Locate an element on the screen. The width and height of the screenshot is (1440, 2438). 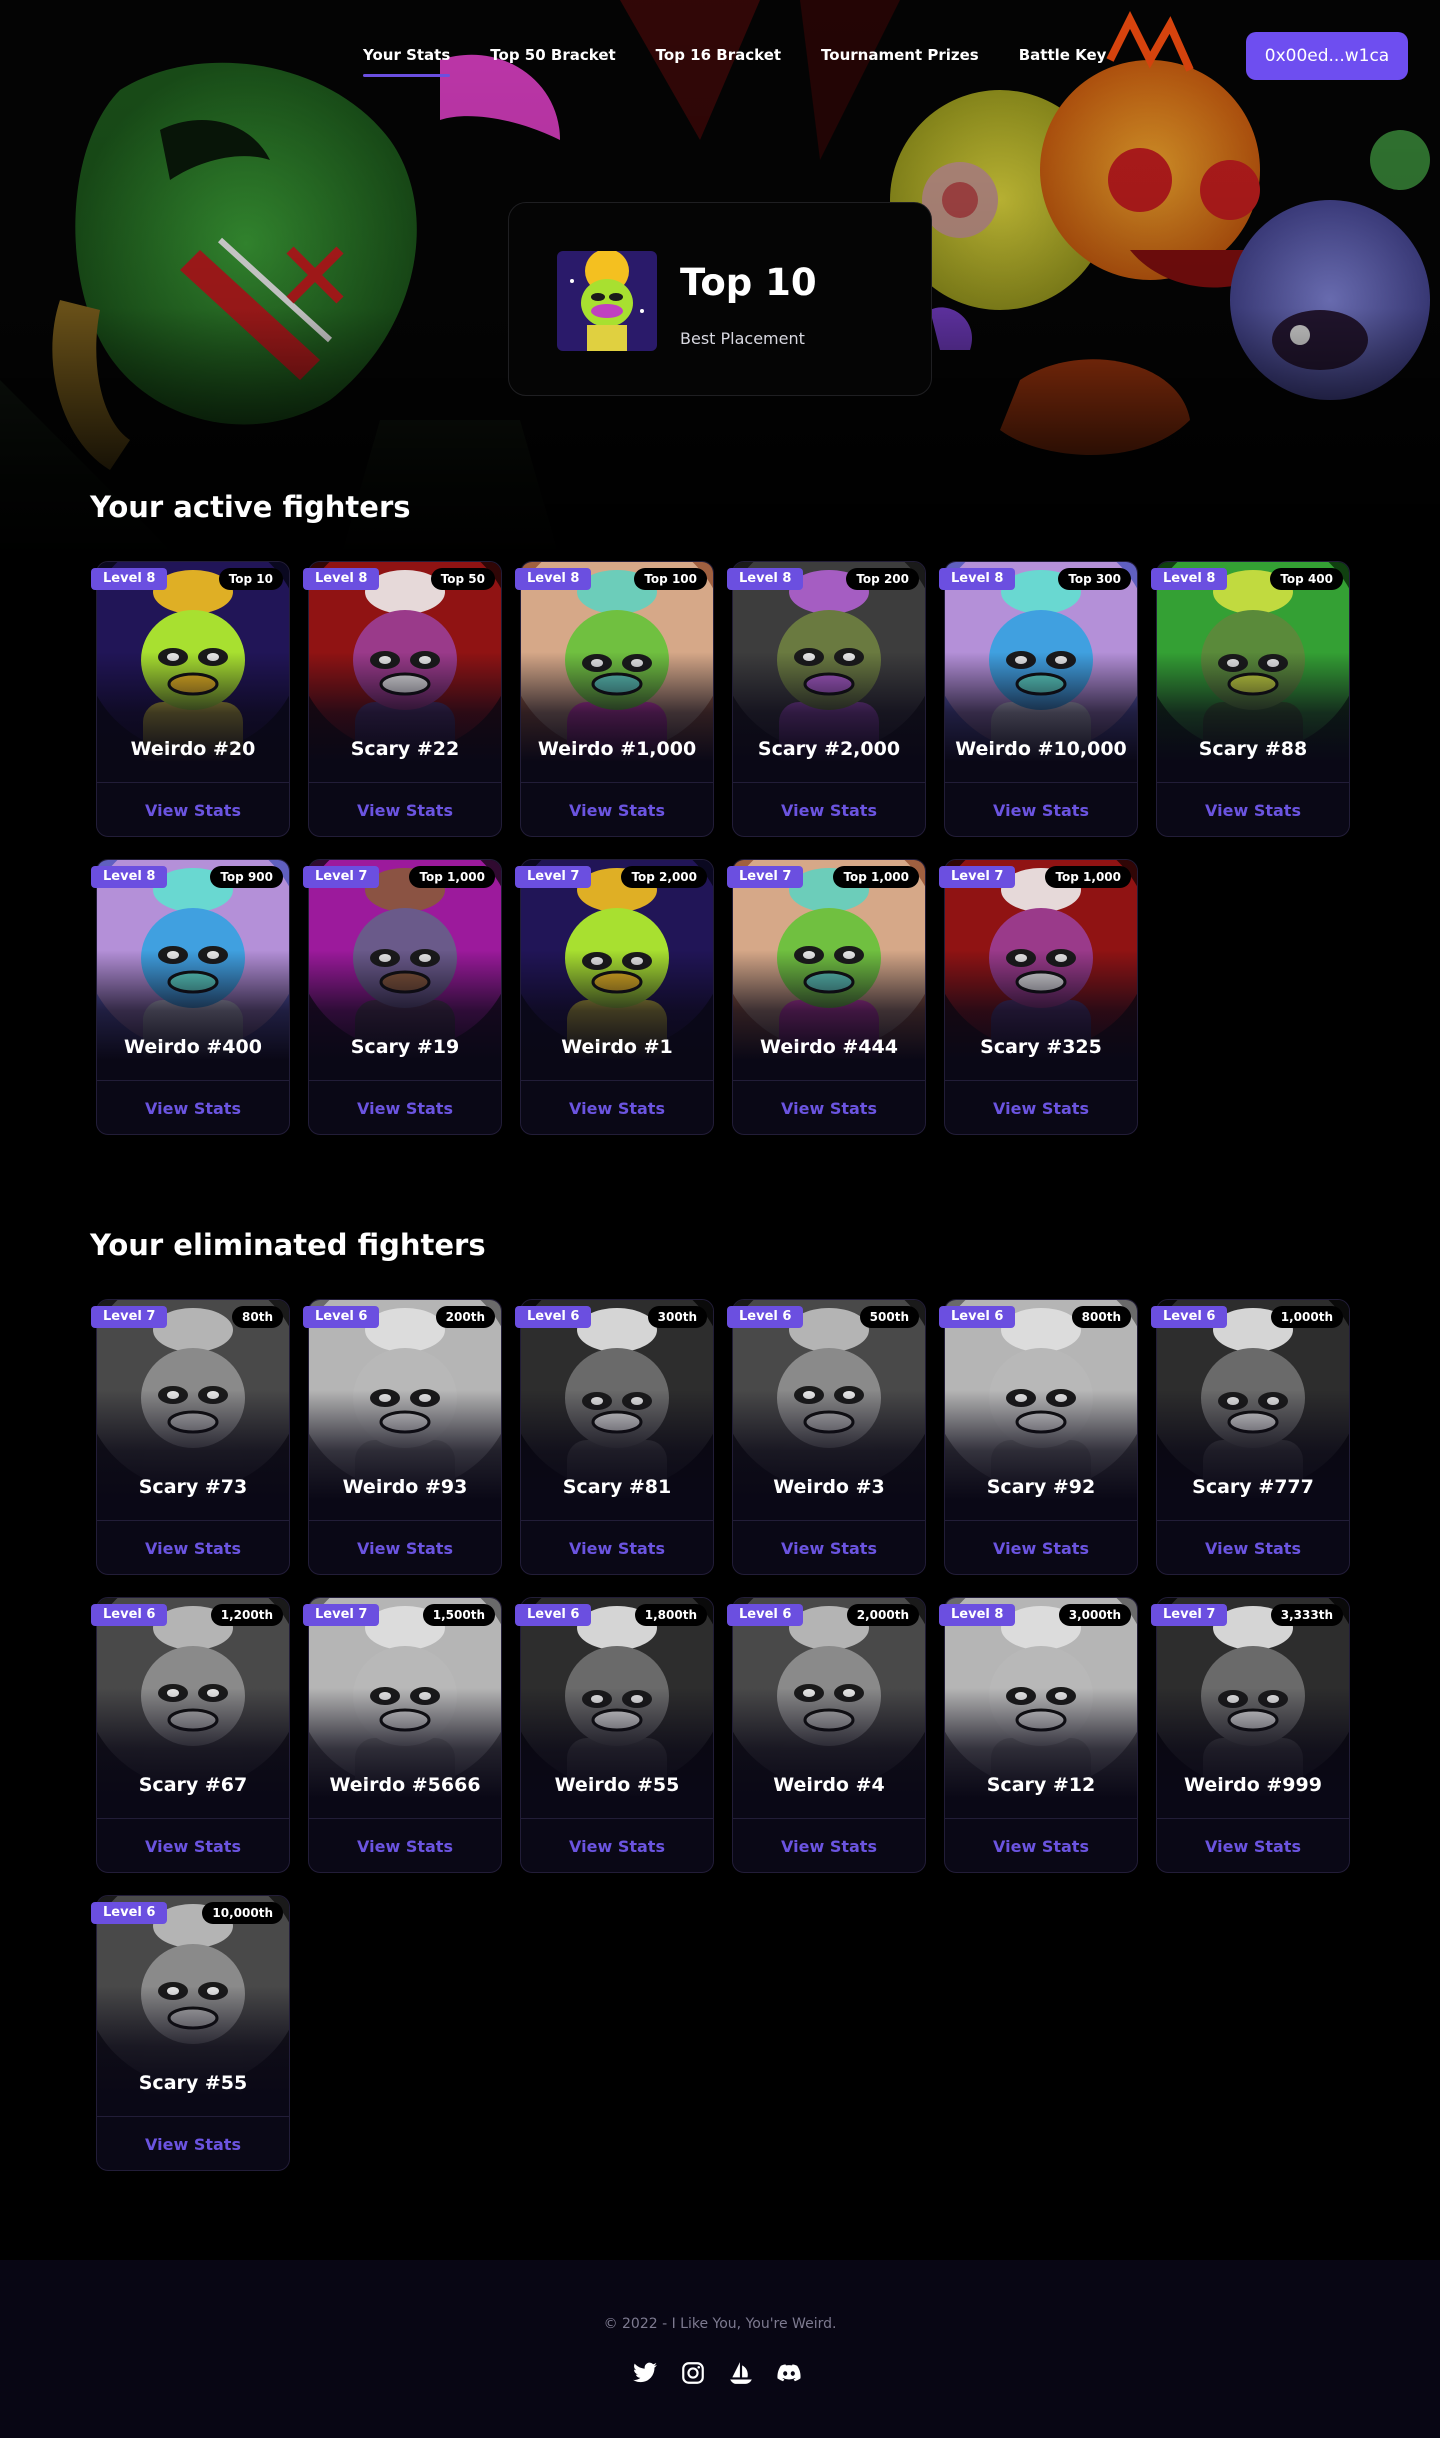
eliminated-fighter-card: Level 6 2,000th Weirdo #4 View Stats is located at coordinates (826, 1735).